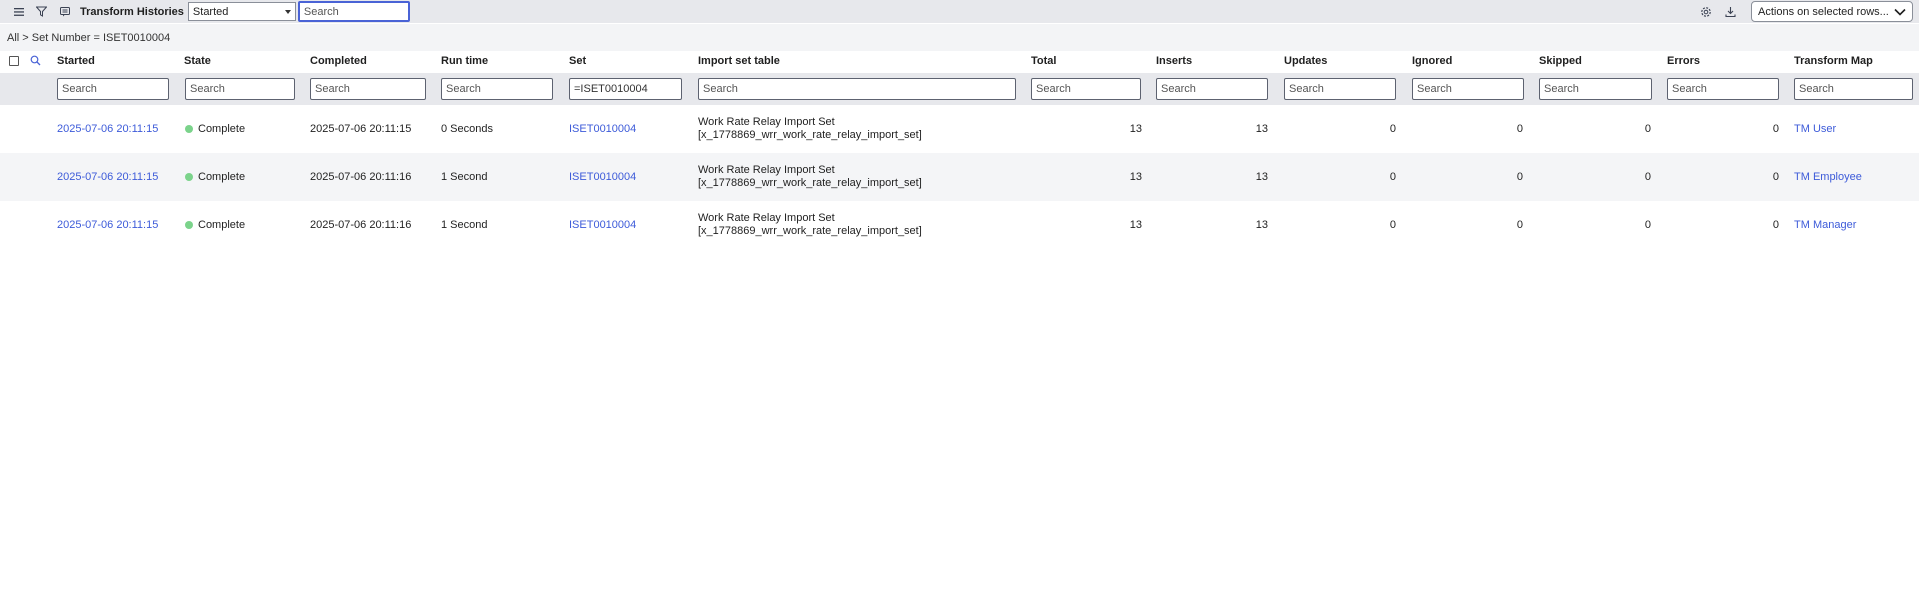 The height and width of the screenshot is (609, 1919). What do you see at coordinates (1212, 89) in the screenshot?
I see `filter-input-inserts` at bounding box center [1212, 89].